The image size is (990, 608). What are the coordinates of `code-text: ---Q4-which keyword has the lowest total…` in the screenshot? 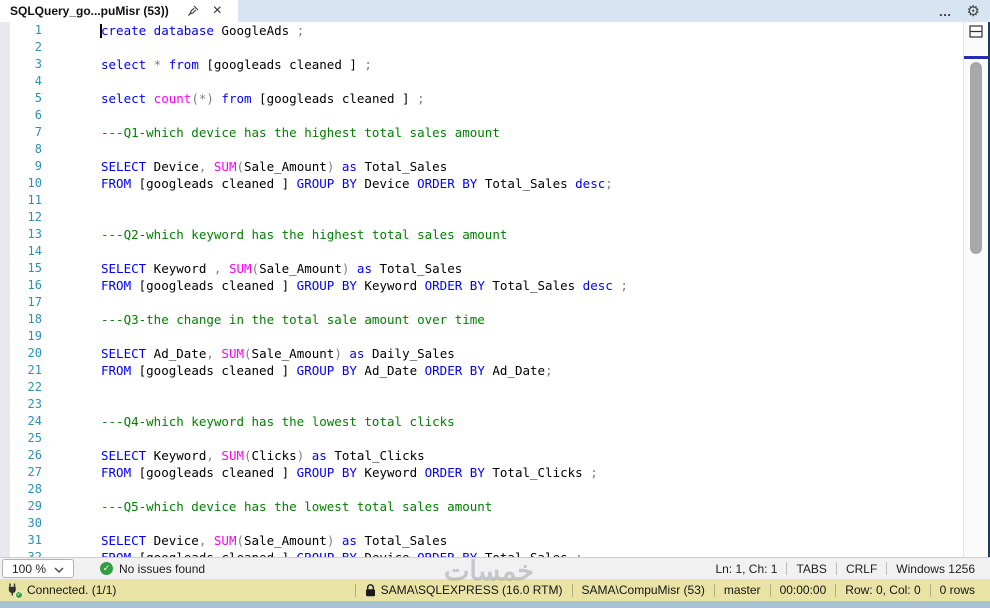 It's located at (278, 421).